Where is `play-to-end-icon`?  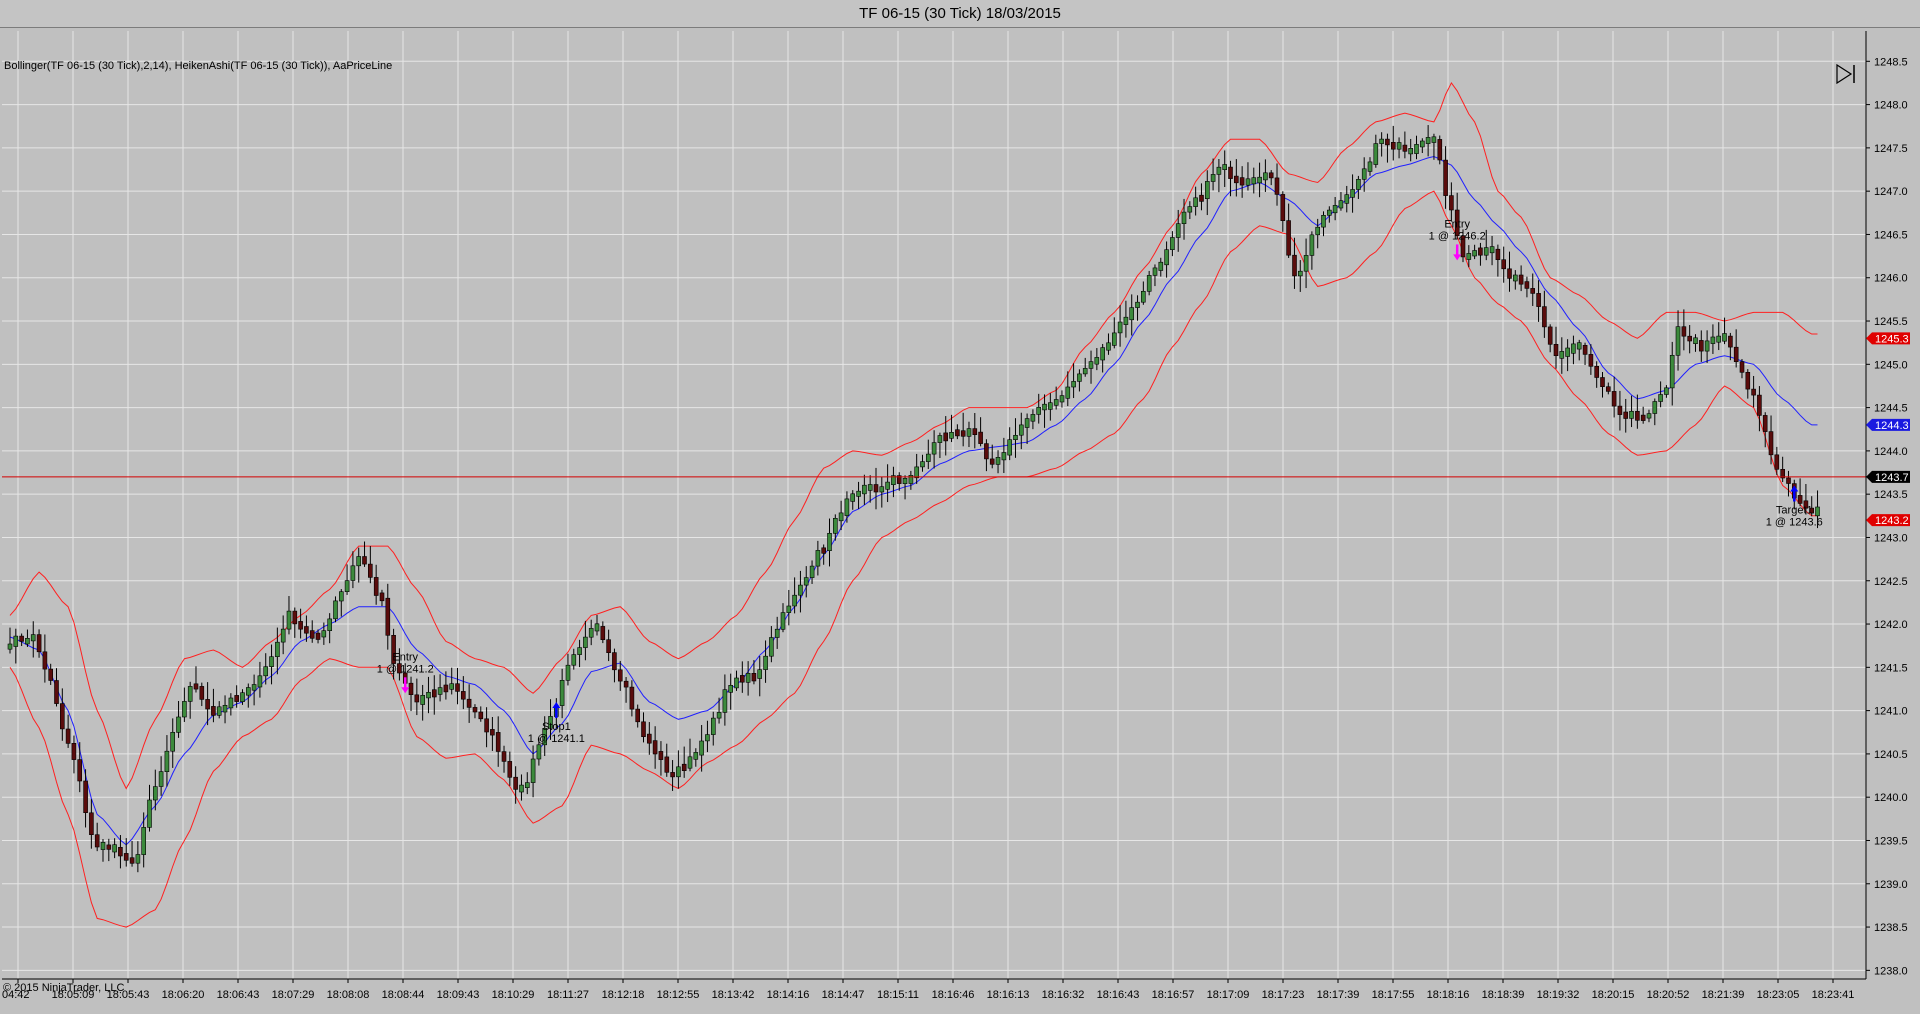 play-to-end-icon is located at coordinates (1846, 74).